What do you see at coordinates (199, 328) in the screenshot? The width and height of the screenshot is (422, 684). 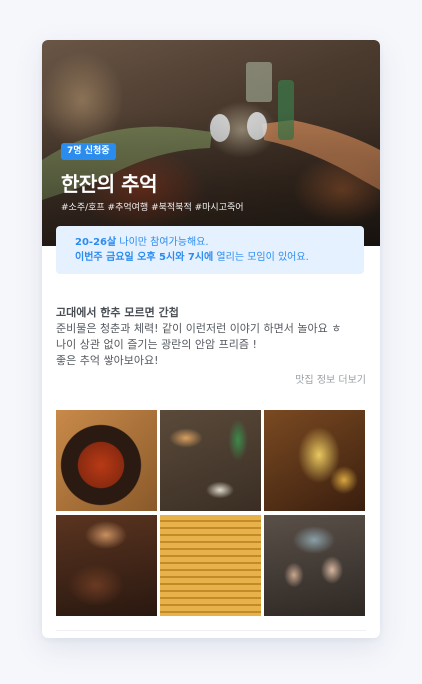 I see `description-line: 준비물은 청춘과 체력! 같이 이런저런 이야기 하면서 놀아요 ㅎ` at bounding box center [199, 328].